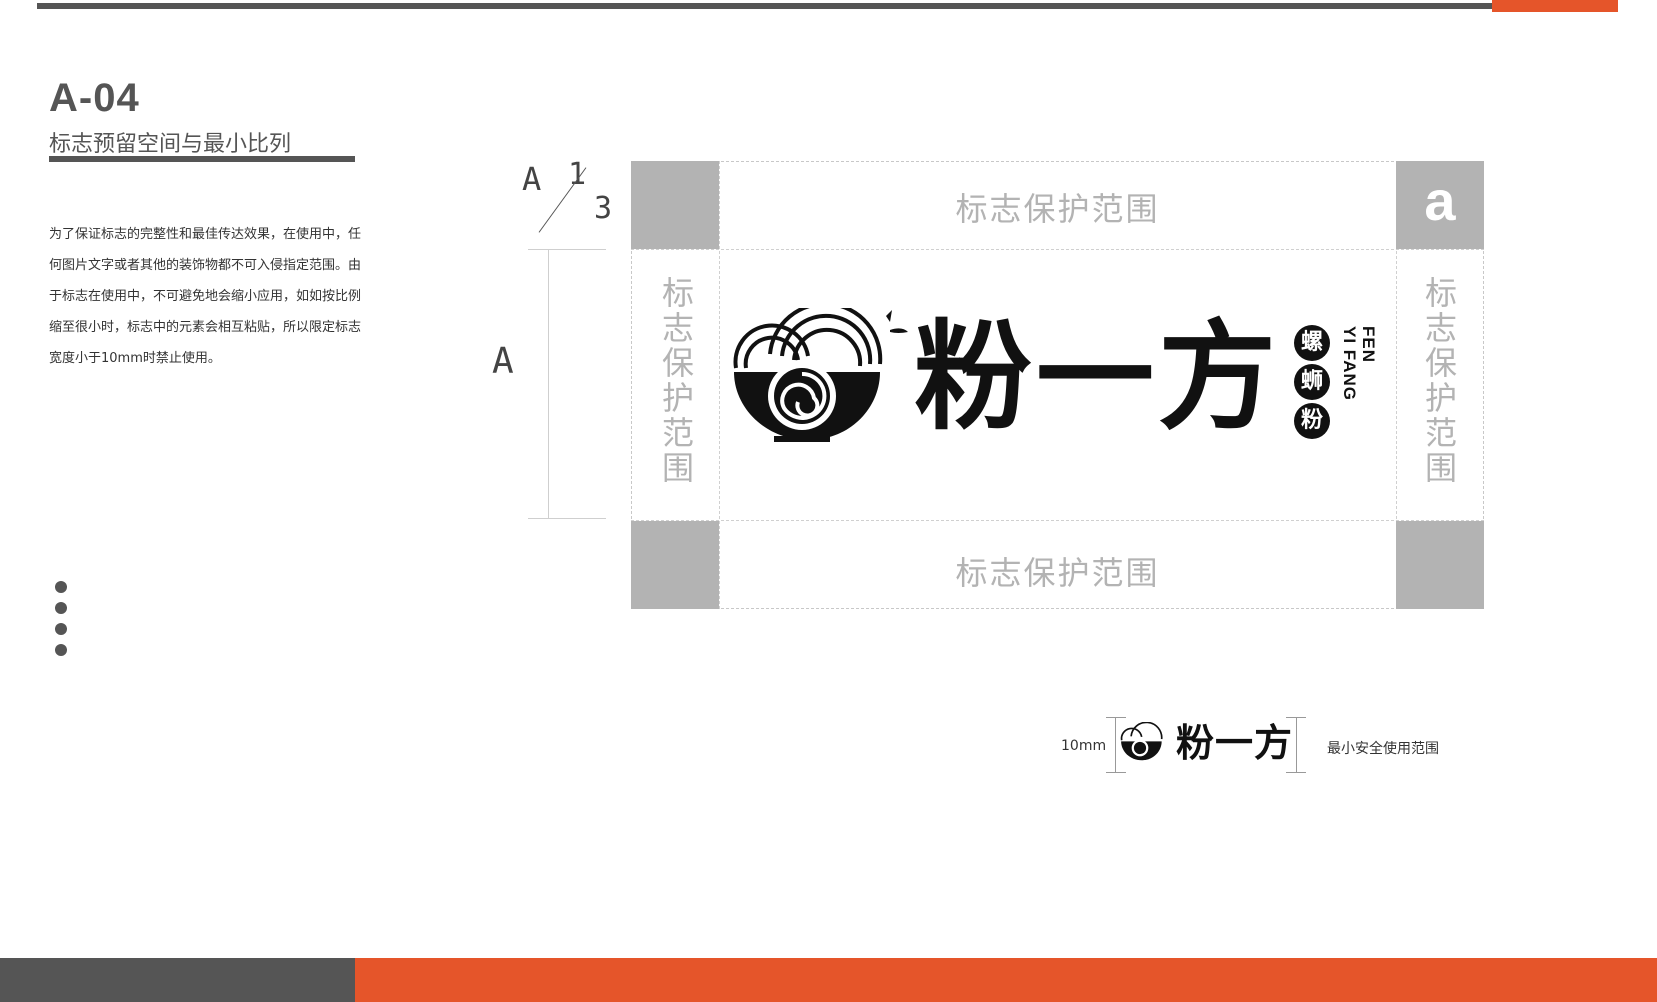 This screenshot has height=1002, width=1657. I want to click on unit-letter-a: a, so click(1440, 200).